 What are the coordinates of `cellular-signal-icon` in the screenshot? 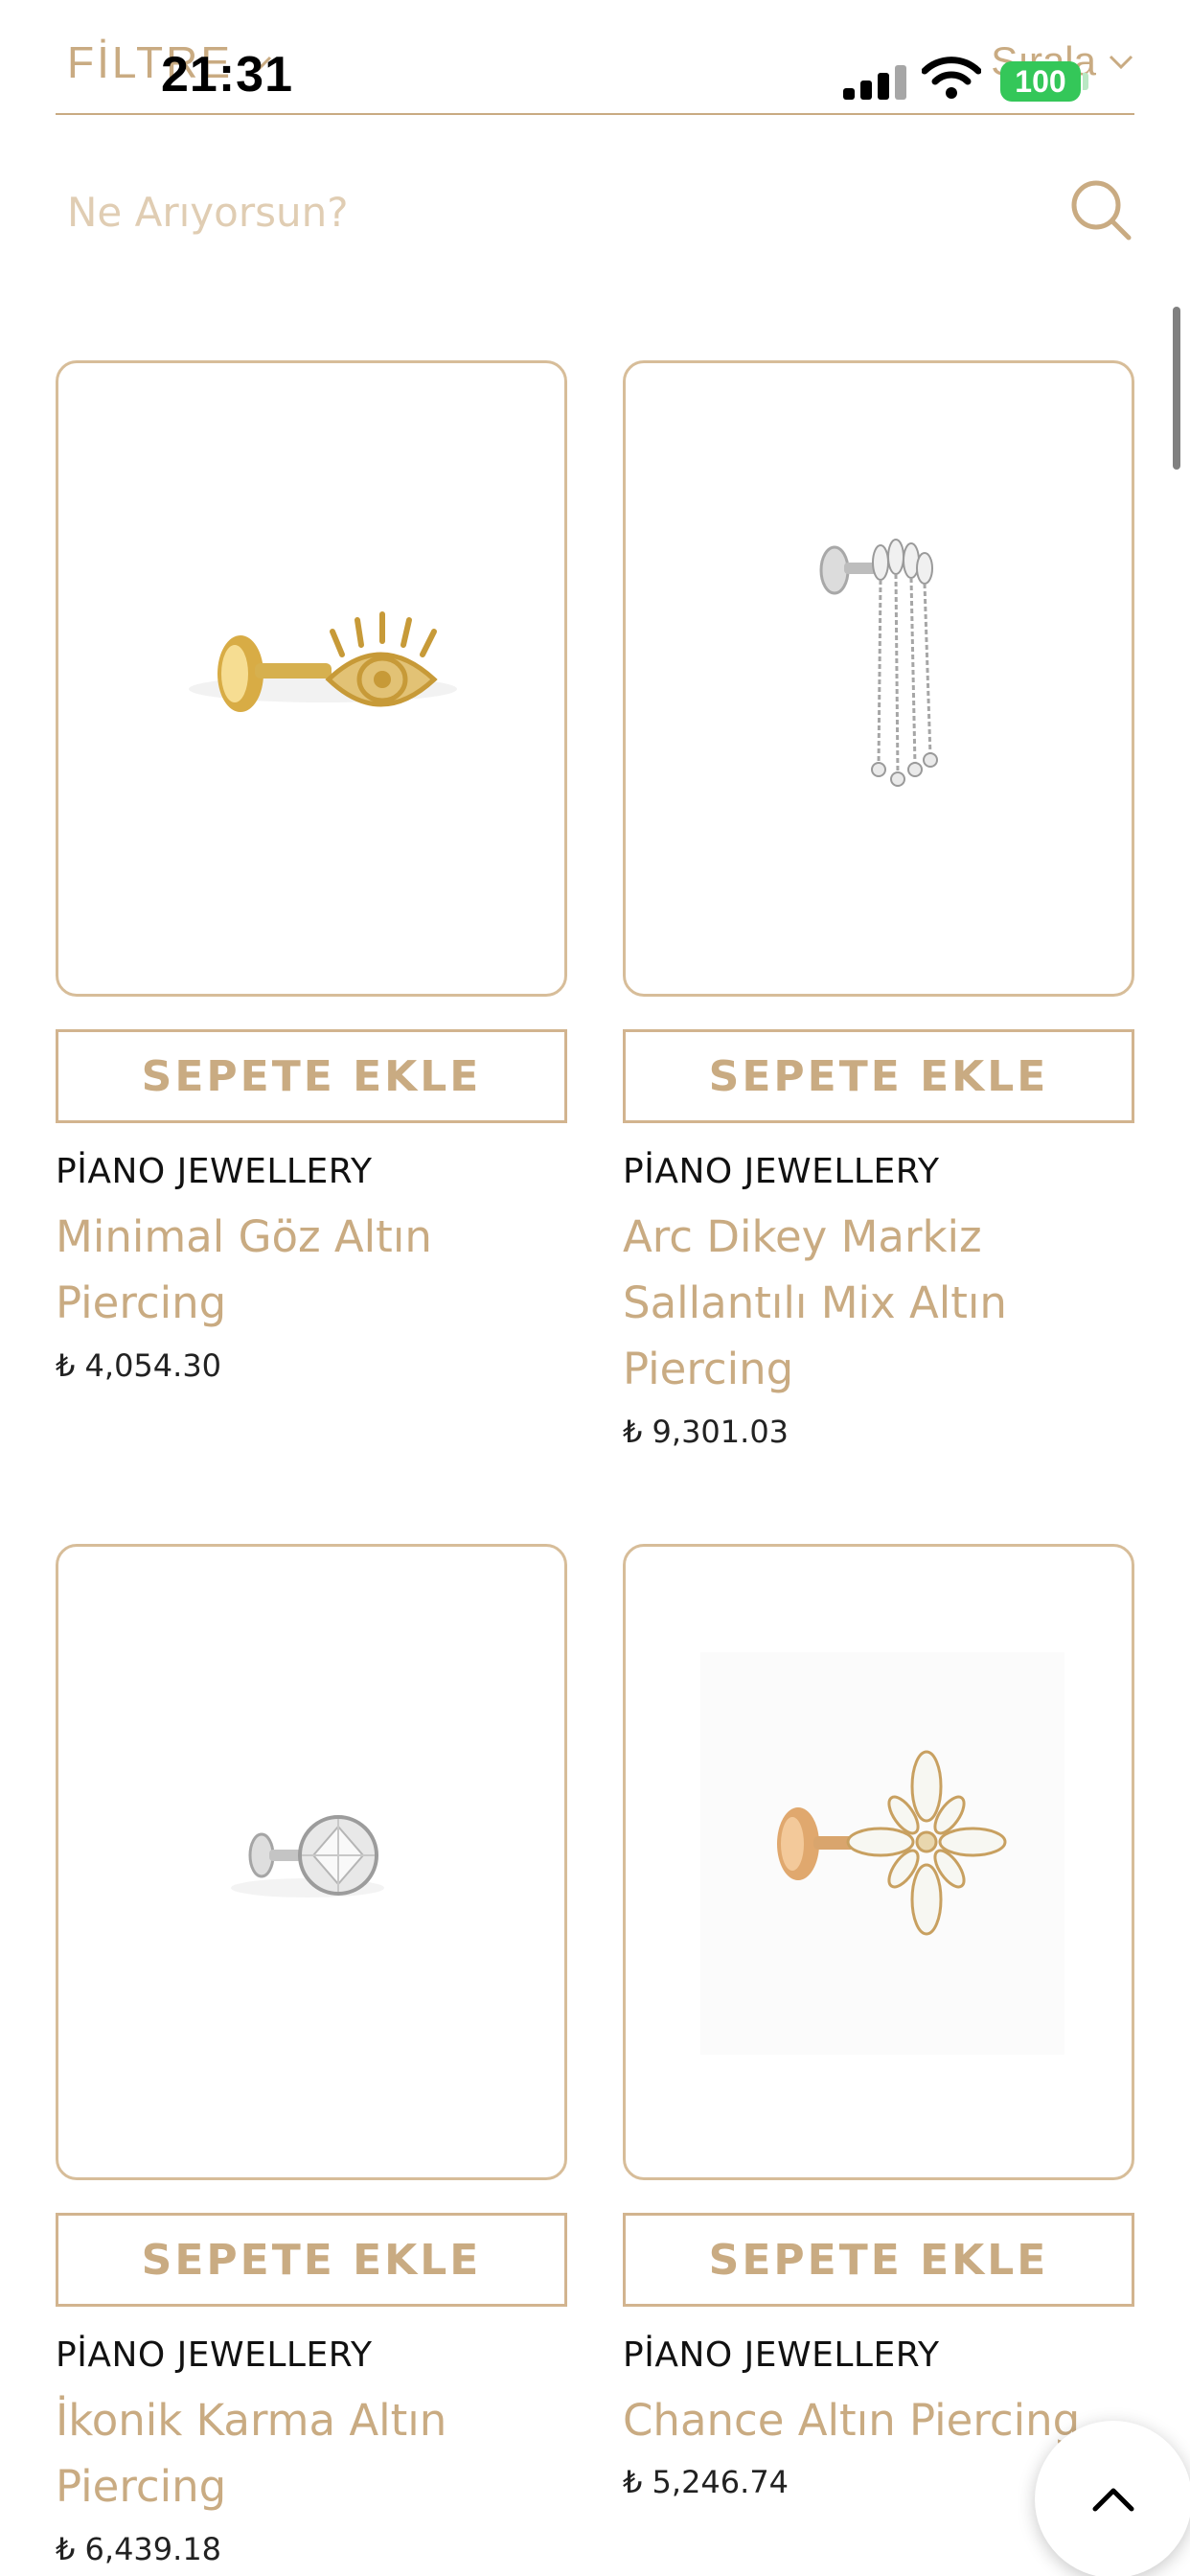 It's located at (874, 81).